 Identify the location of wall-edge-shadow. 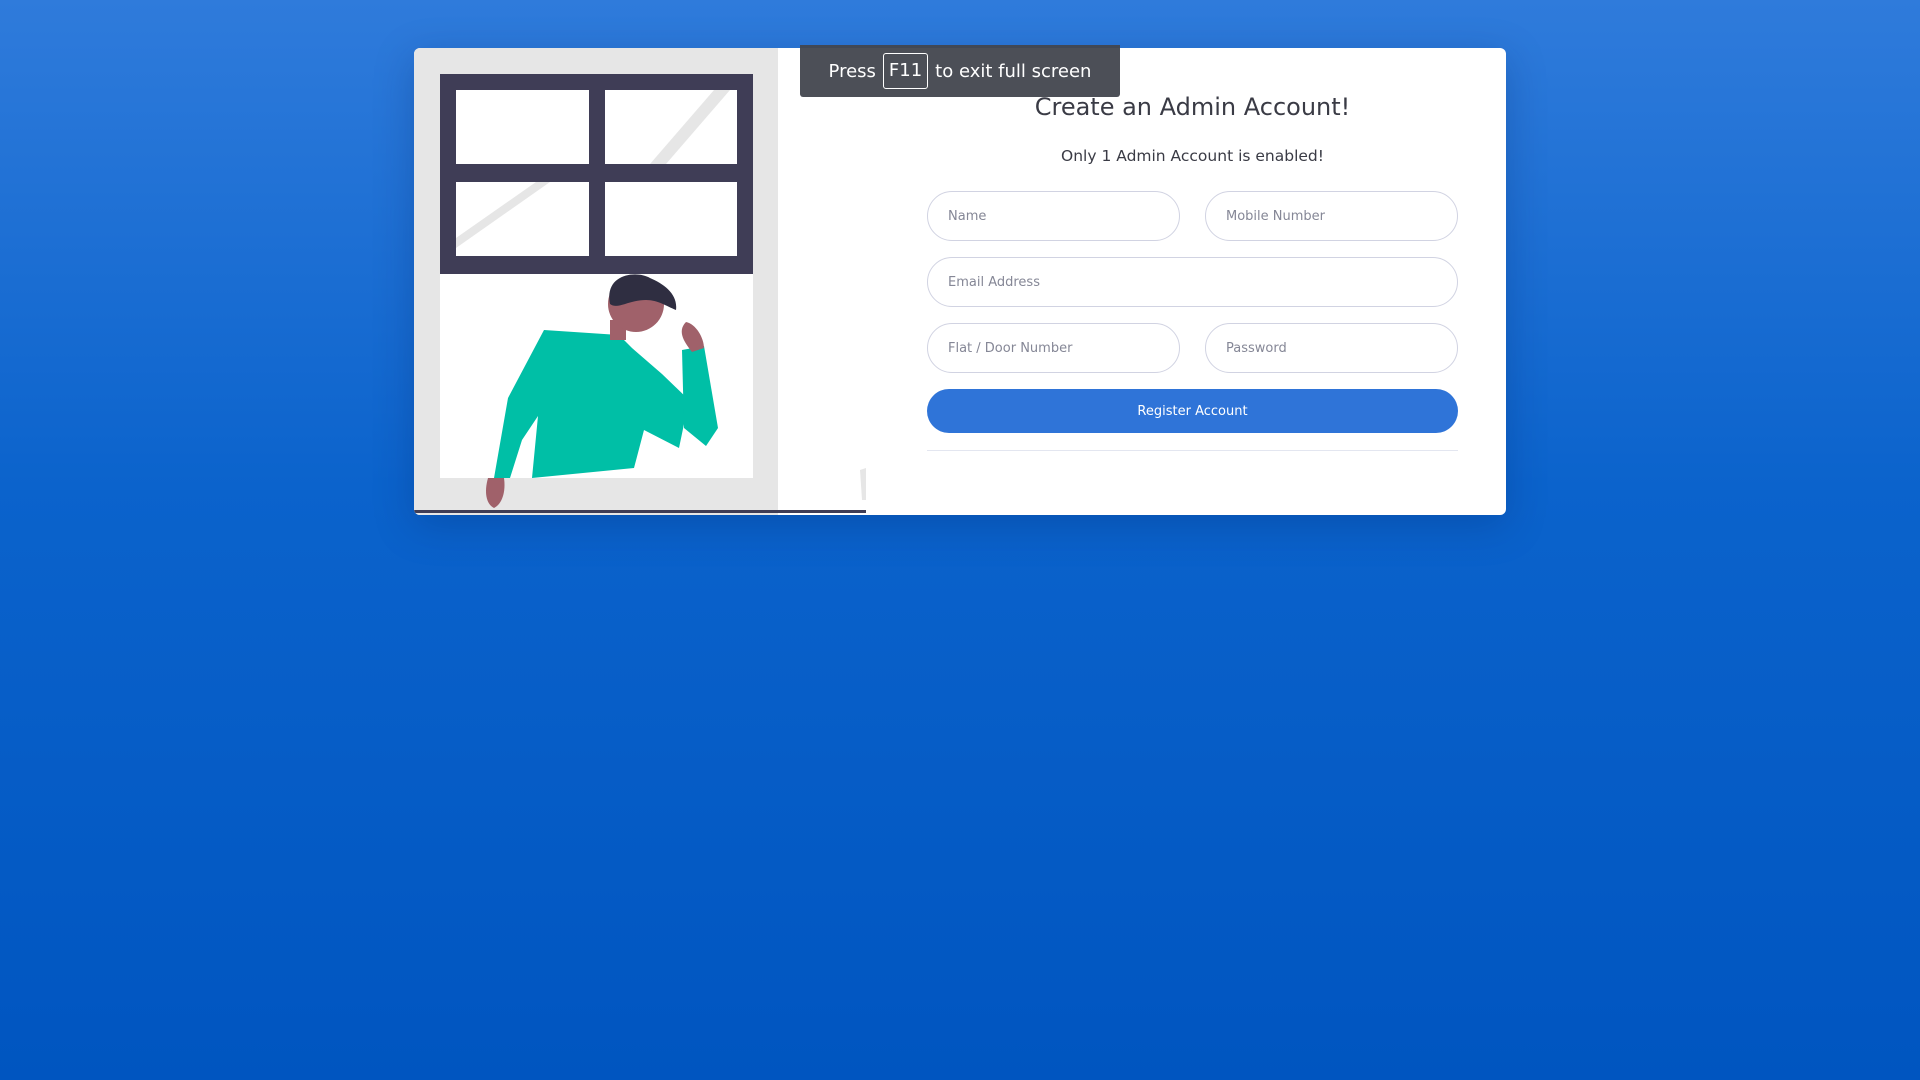
(863, 484).